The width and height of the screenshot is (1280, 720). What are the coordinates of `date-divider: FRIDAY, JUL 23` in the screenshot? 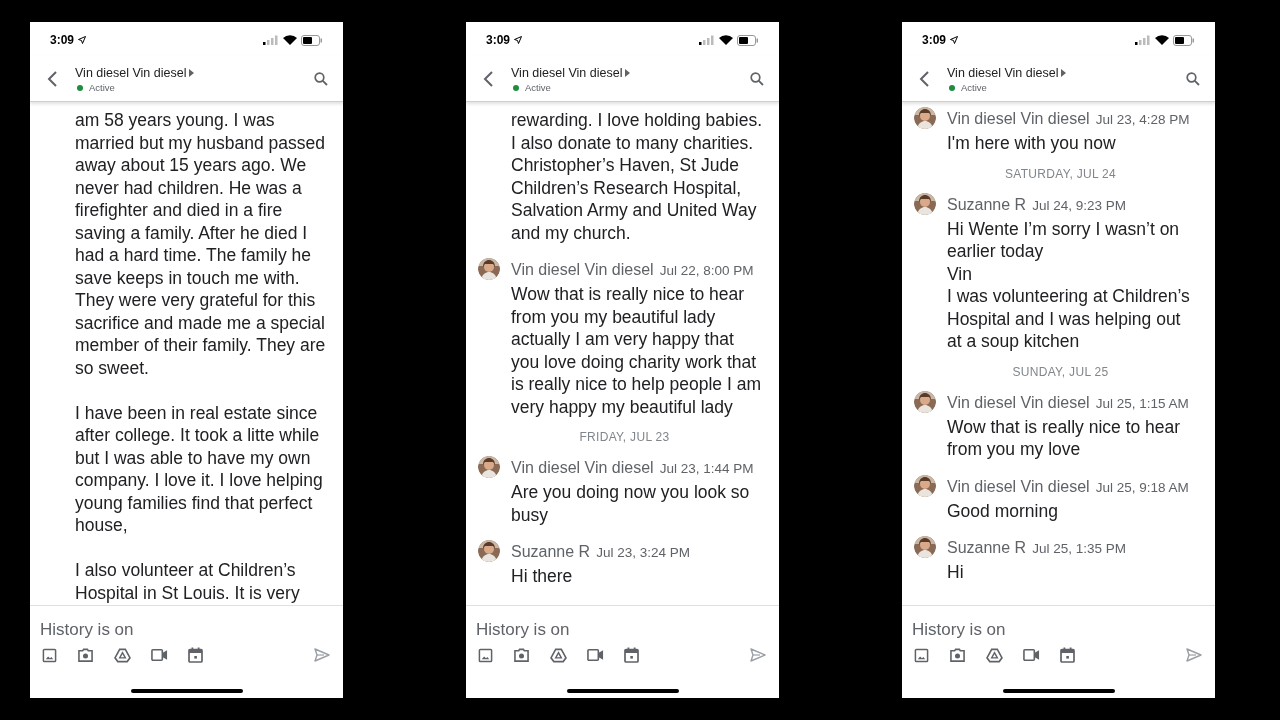 It's located at (624, 437).